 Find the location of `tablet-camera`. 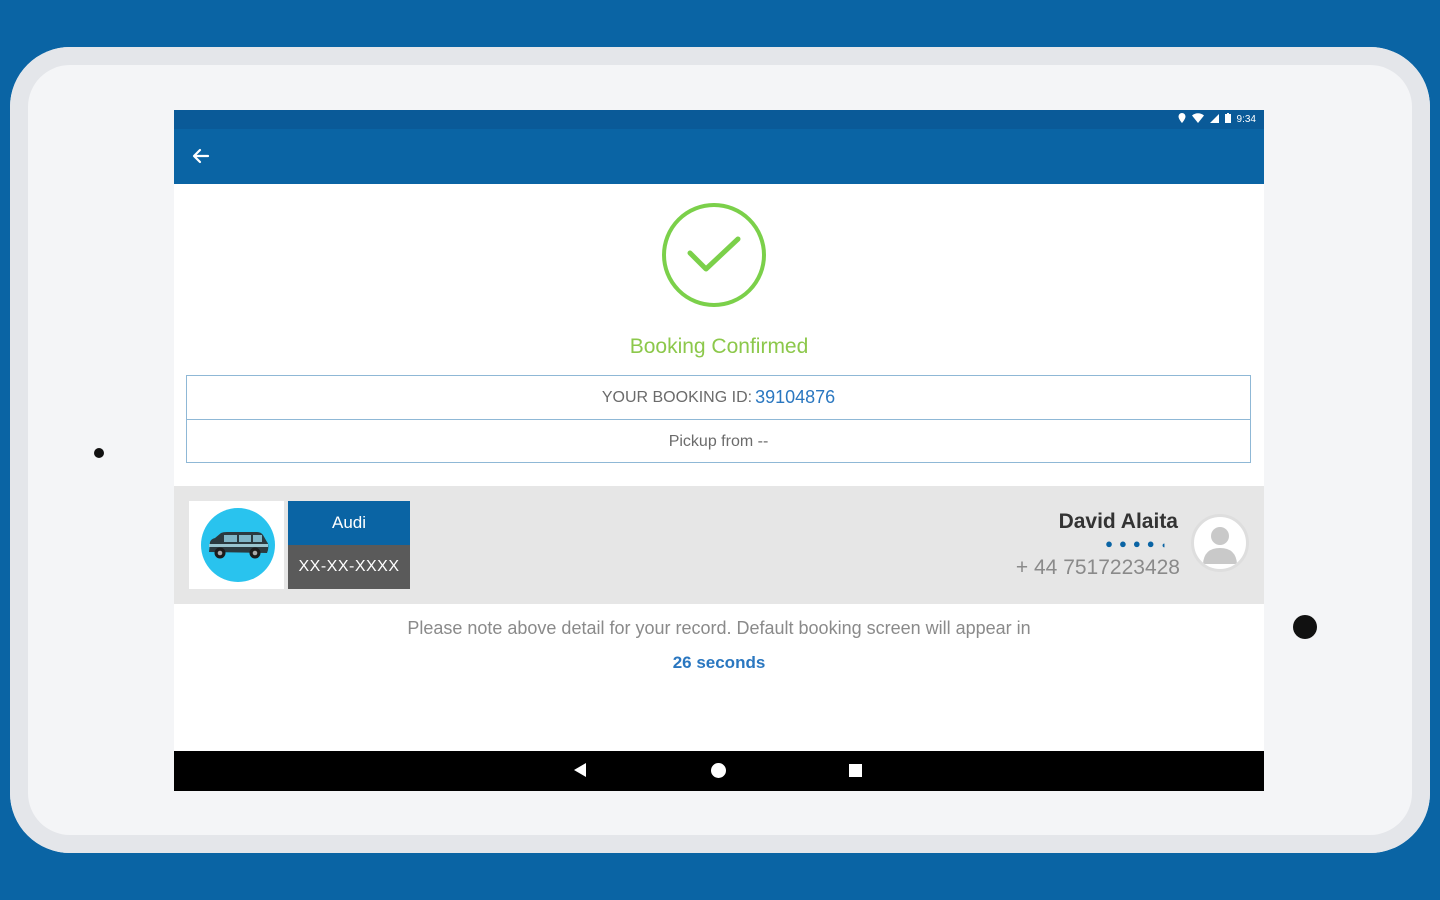

tablet-camera is located at coordinates (1305, 627).